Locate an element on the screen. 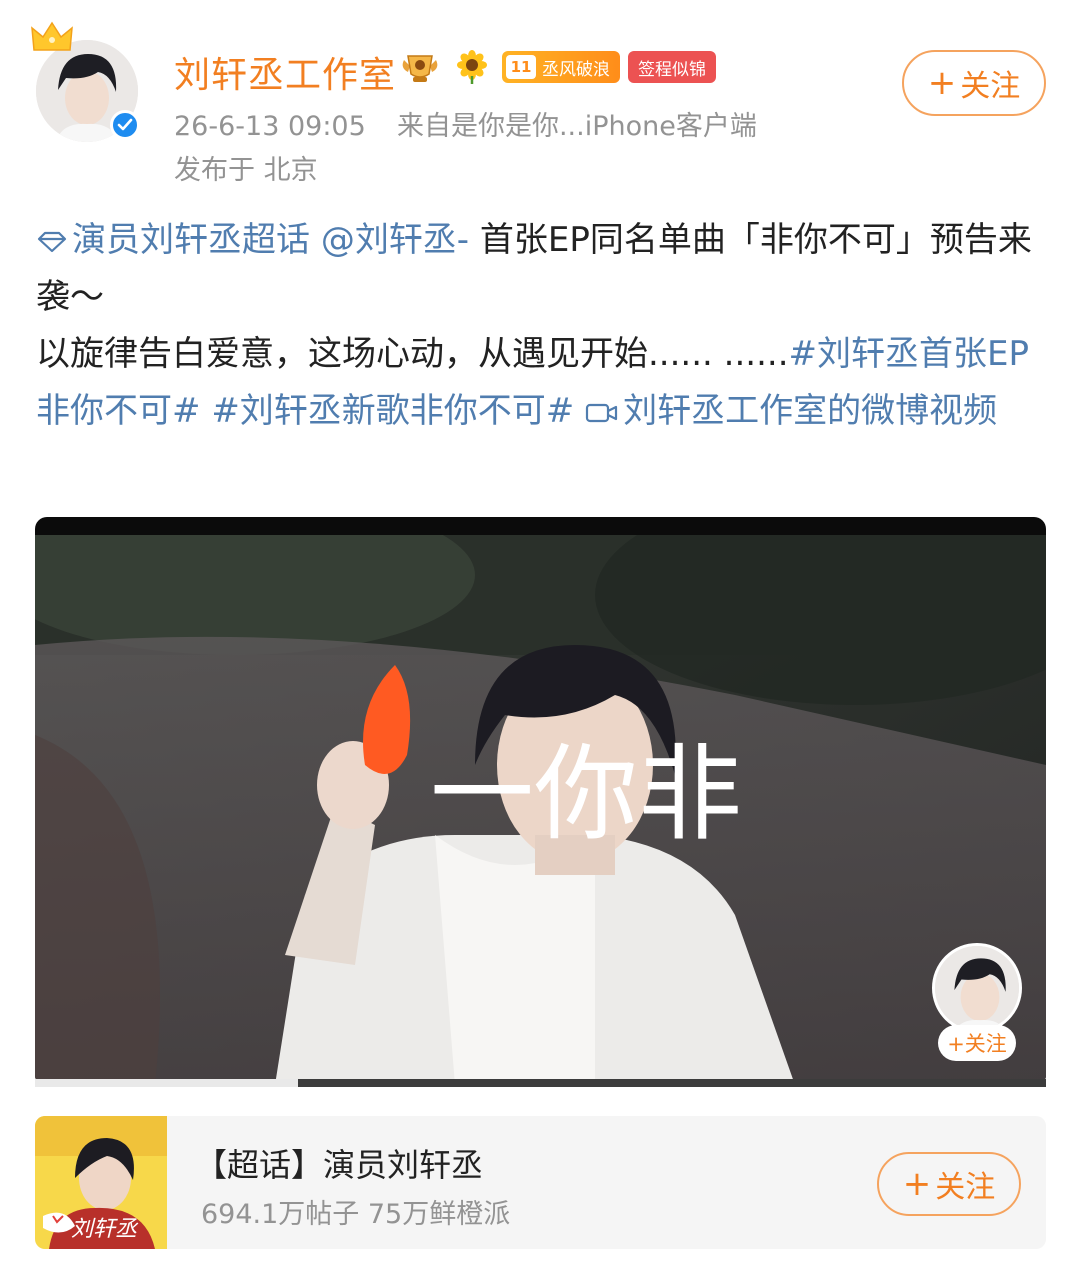  supertopic-card: 刘轩丞 【超话】演员刘轩丞 694.1万帖子 75万鲜橙派 + 关注 is located at coordinates (540, 1182).